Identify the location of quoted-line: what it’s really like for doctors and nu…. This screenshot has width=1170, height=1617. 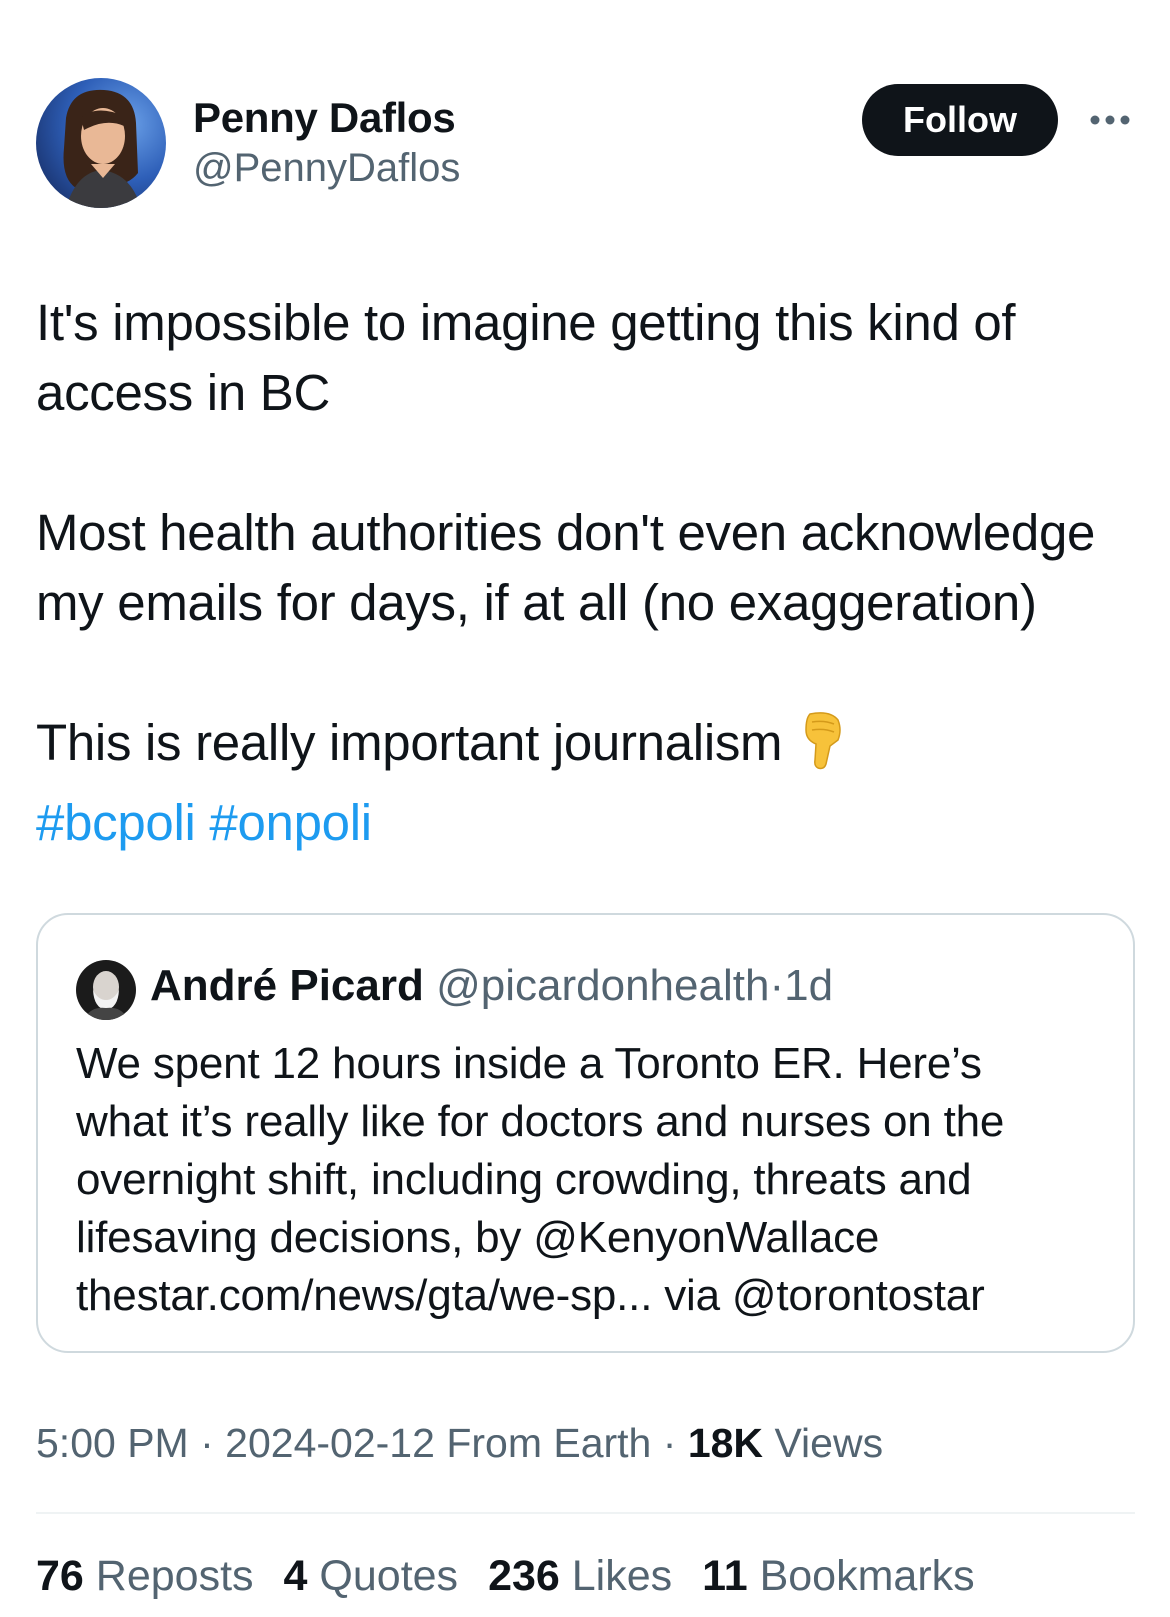
(540, 1121).